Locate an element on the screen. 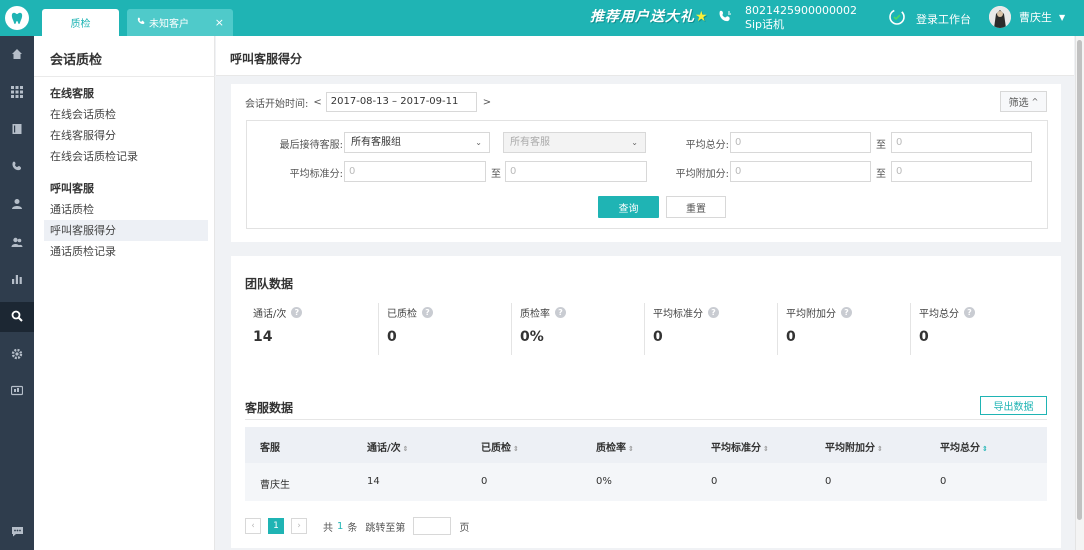 The width and height of the screenshot is (1084, 550). grid-icon is located at coordinates (17, 93).